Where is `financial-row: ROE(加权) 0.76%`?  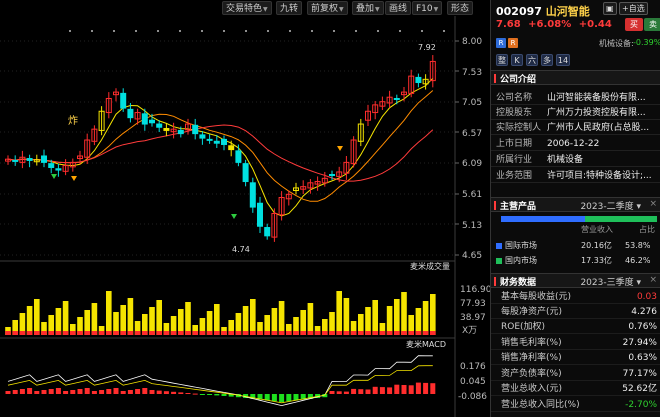 financial-row: ROE(加权) 0.76% is located at coordinates (575, 327).